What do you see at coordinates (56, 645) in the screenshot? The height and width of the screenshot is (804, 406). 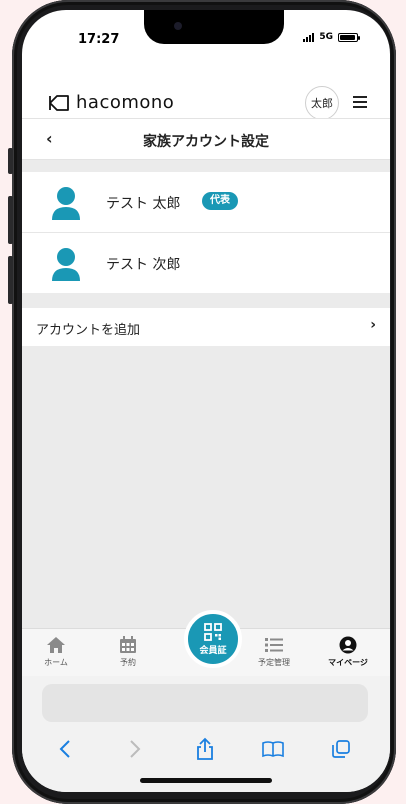 I see `home-icon` at bounding box center [56, 645].